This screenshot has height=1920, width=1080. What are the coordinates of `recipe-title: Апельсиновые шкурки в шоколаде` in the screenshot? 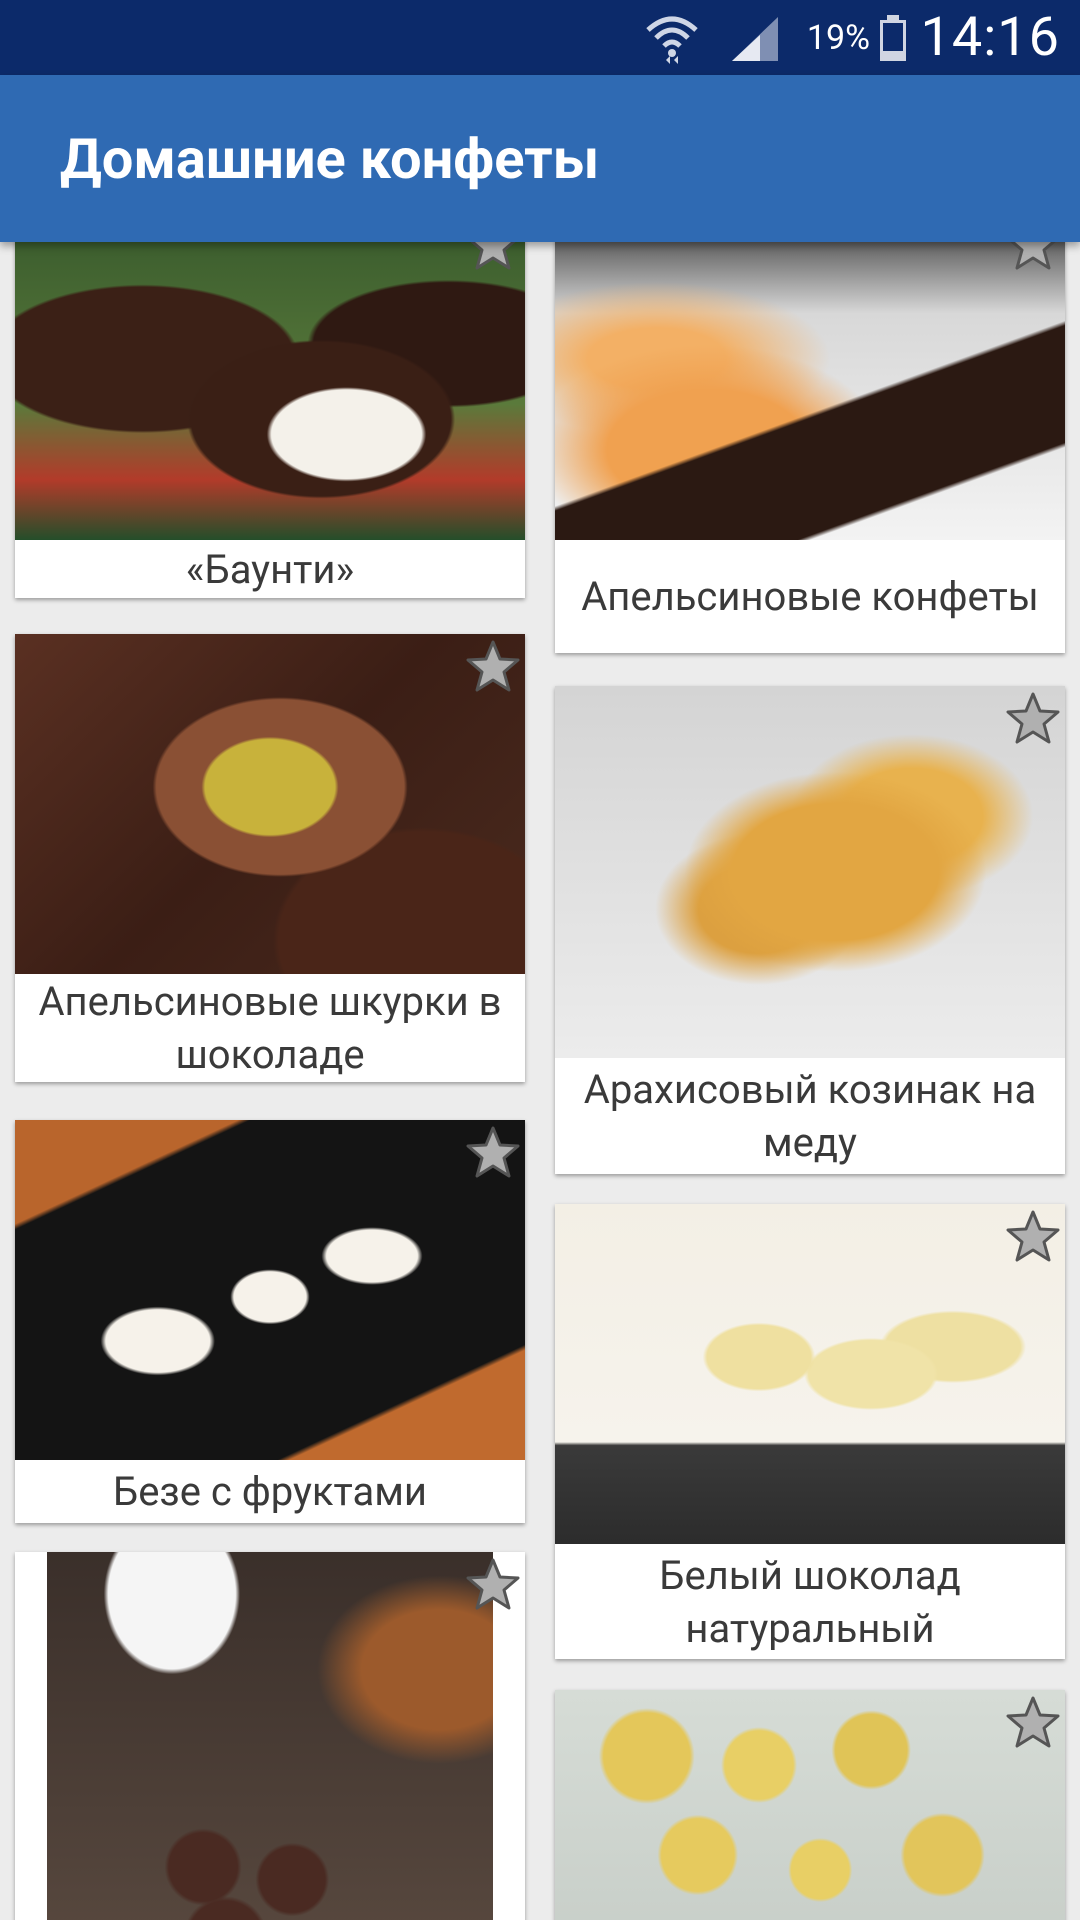 It's located at (270, 1028).